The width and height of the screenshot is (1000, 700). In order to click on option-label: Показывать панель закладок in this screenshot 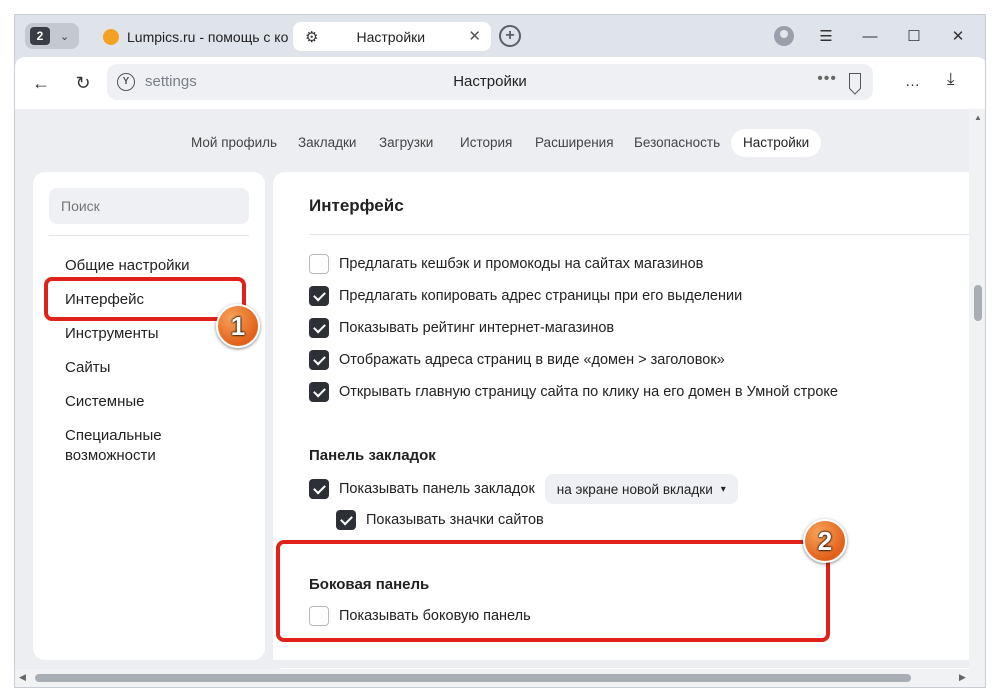, I will do `click(437, 489)`.